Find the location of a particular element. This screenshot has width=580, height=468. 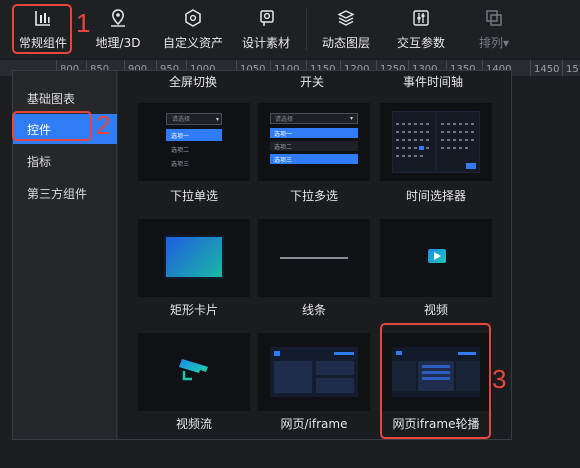

component-card-video-stream is located at coordinates (194, 372).